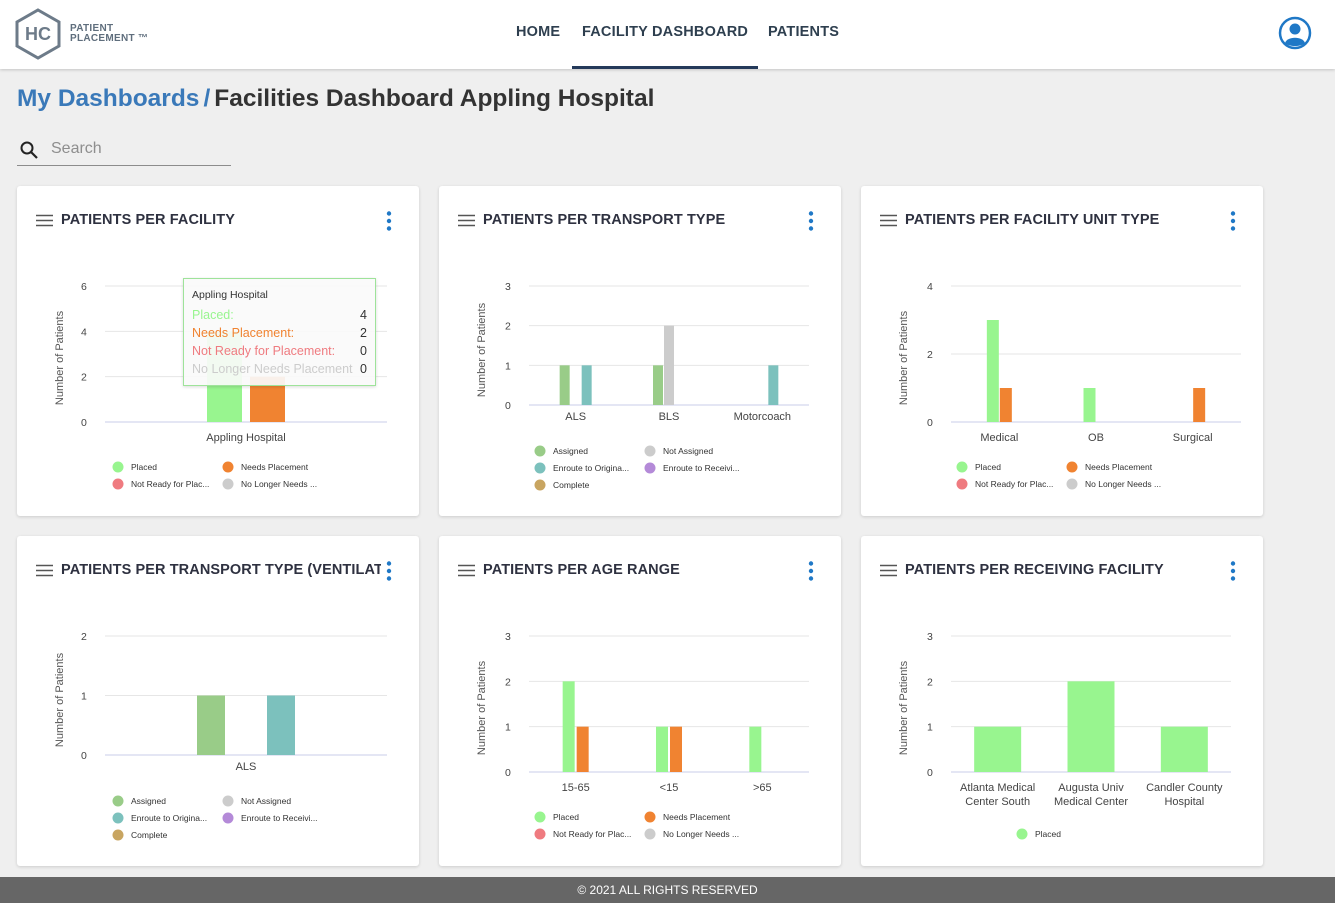 The image size is (1335, 903). What do you see at coordinates (762, 417) in the screenshot?
I see `x-category-label: Motorcoach` at bounding box center [762, 417].